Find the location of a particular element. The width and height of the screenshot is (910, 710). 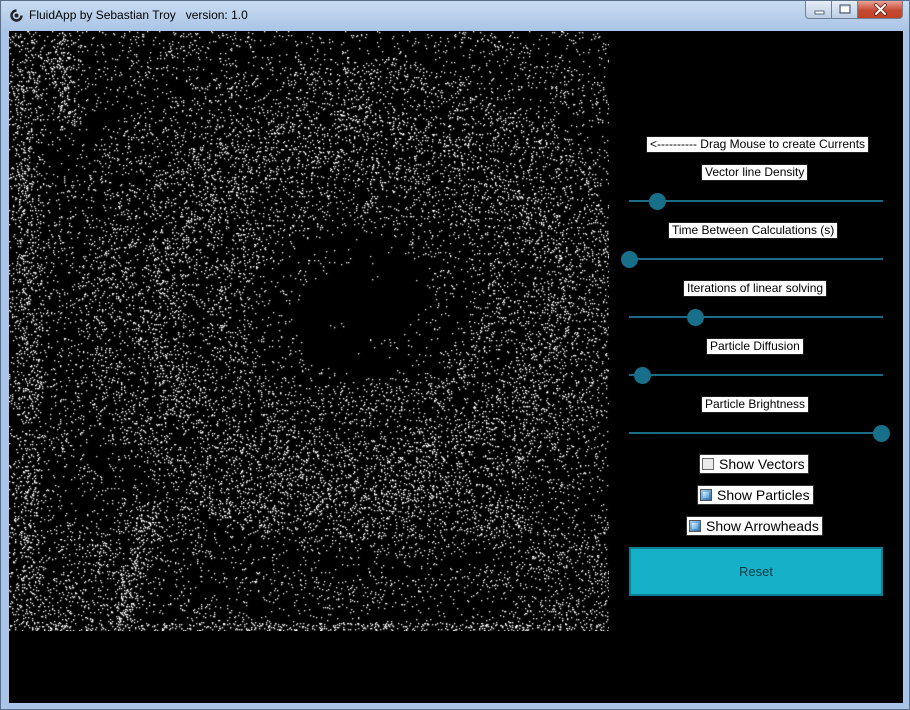

slider-track-time-between-calculations is located at coordinates (756, 259).